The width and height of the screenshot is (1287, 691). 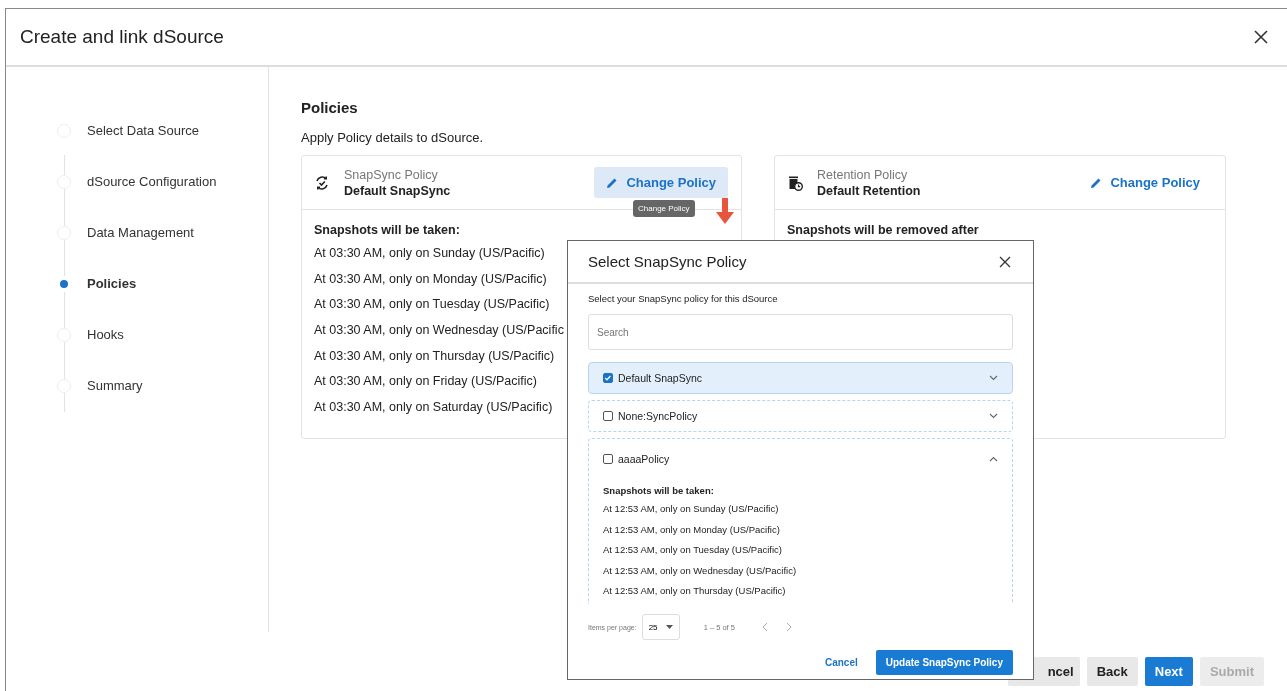 I want to click on down-arrow-icon, so click(x=725, y=211).